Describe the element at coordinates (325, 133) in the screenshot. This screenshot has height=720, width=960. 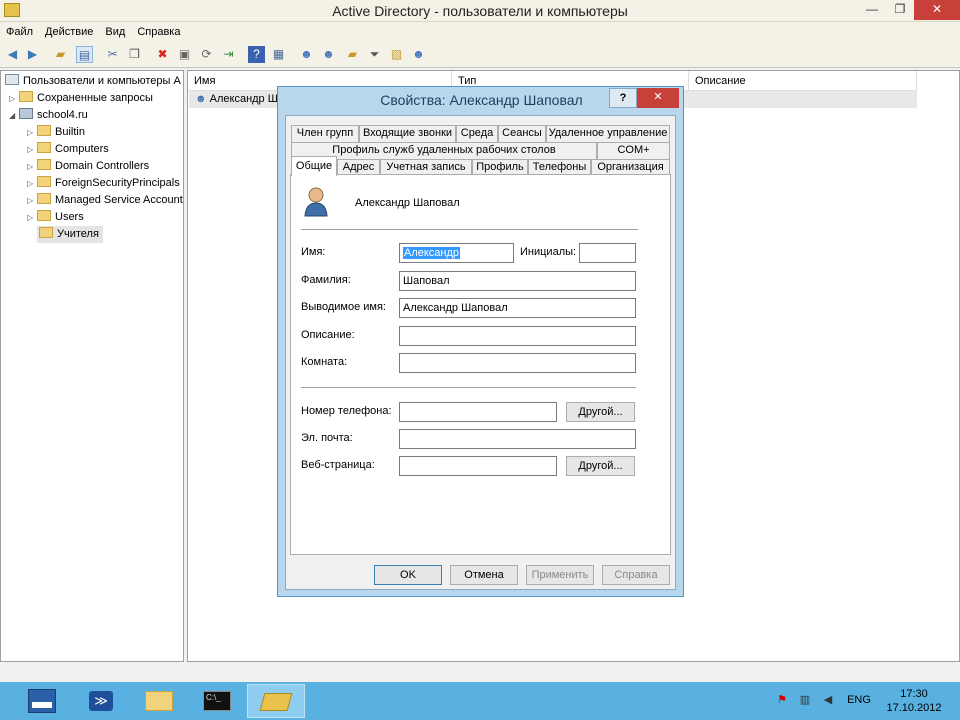
I see `tab-member-of: Член групп` at that location.